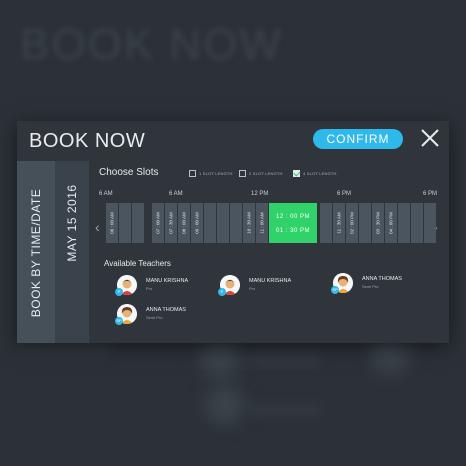 The image size is (466, 466). I want to click on time-slot-label: 09 : 00 AM, so click(197, 223).